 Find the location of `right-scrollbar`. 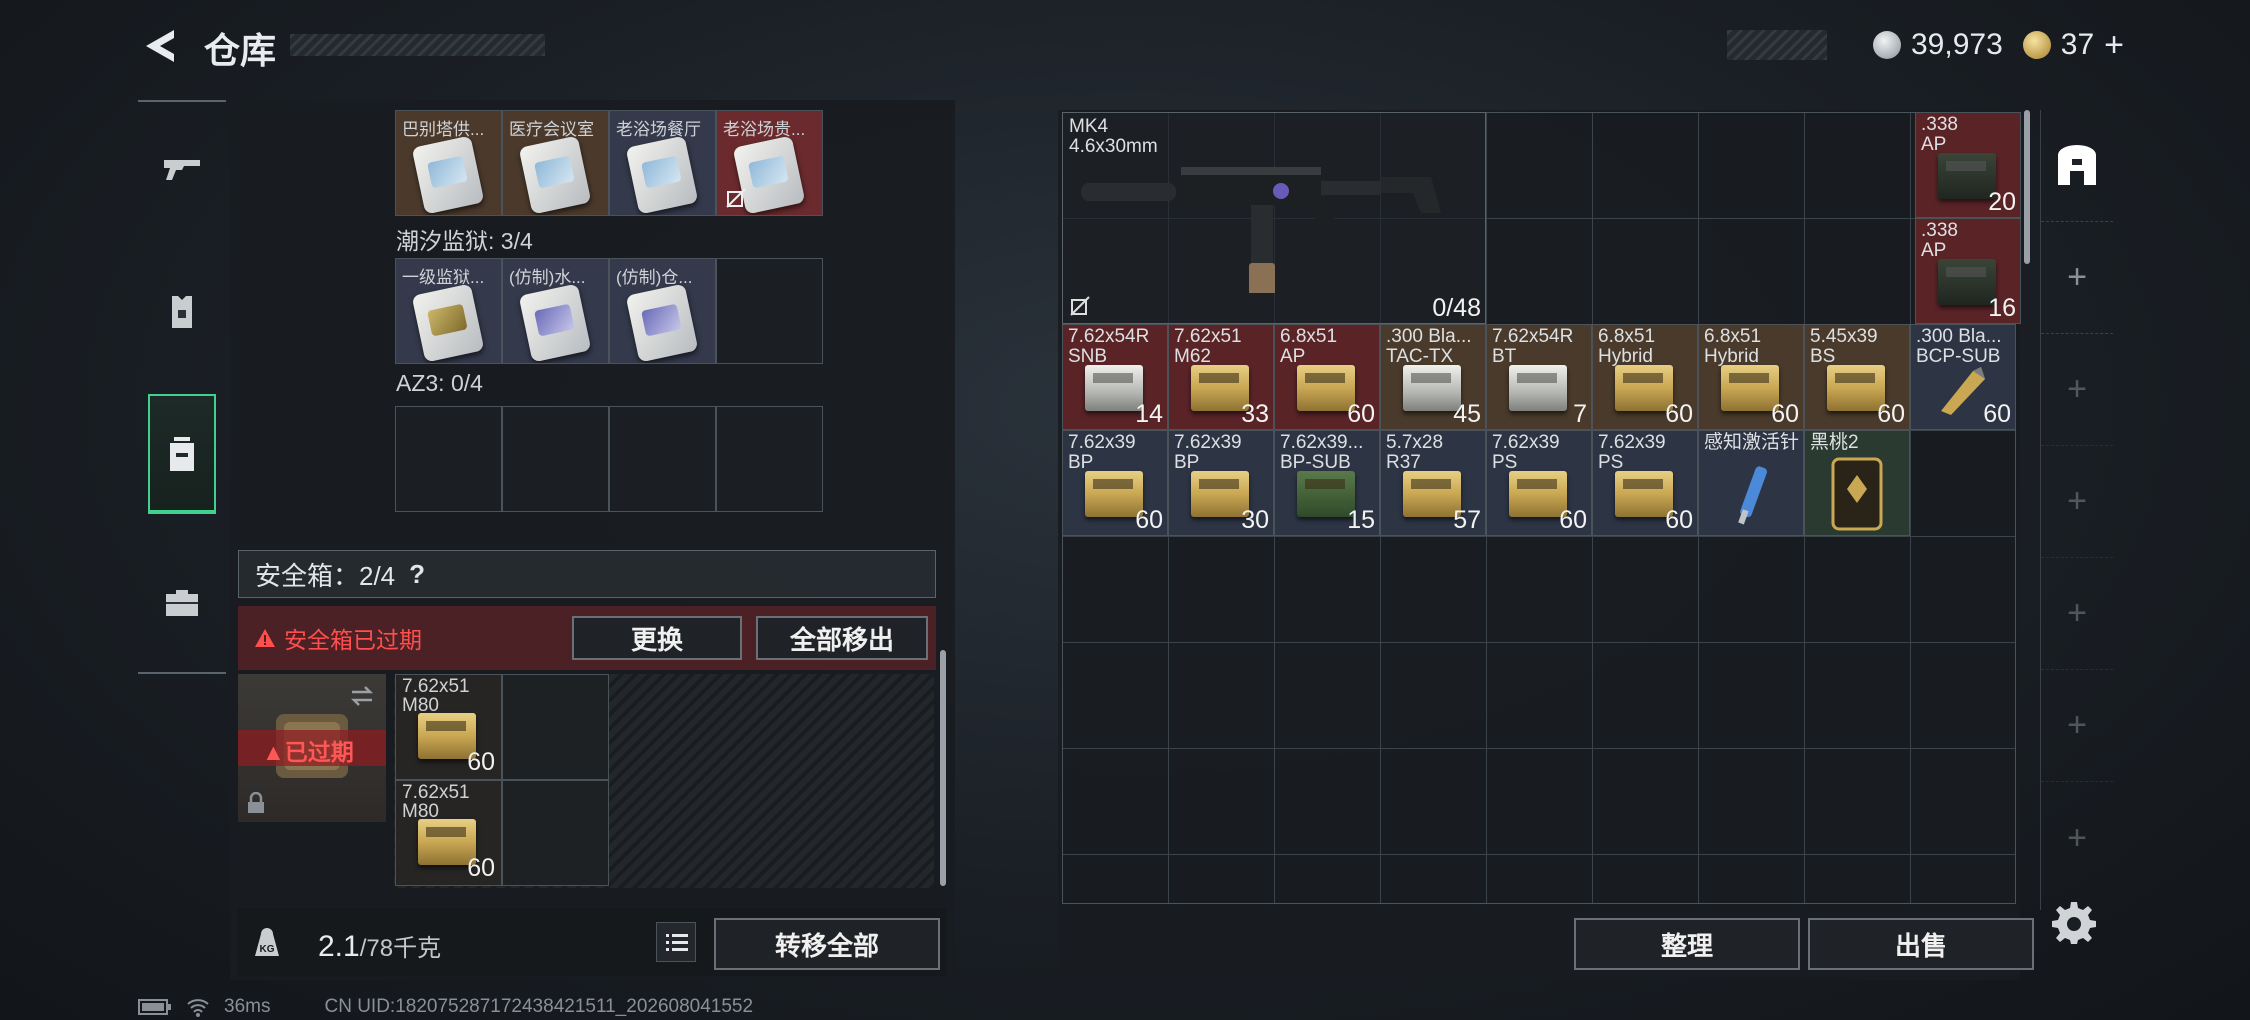

right-scrollbar is located at coordinates (2027, 187).